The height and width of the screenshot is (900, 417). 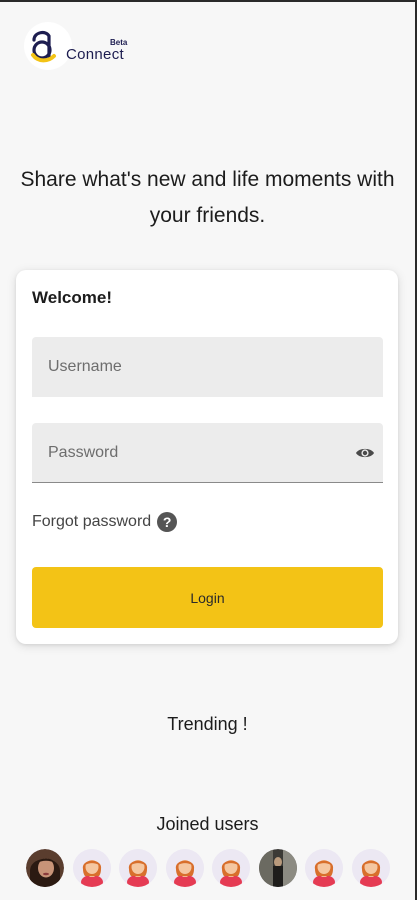 What do you see at coordinates (207, 724) in the screenshot?
I see `trending-heading: Trending !` at bounding box center [207, 724].